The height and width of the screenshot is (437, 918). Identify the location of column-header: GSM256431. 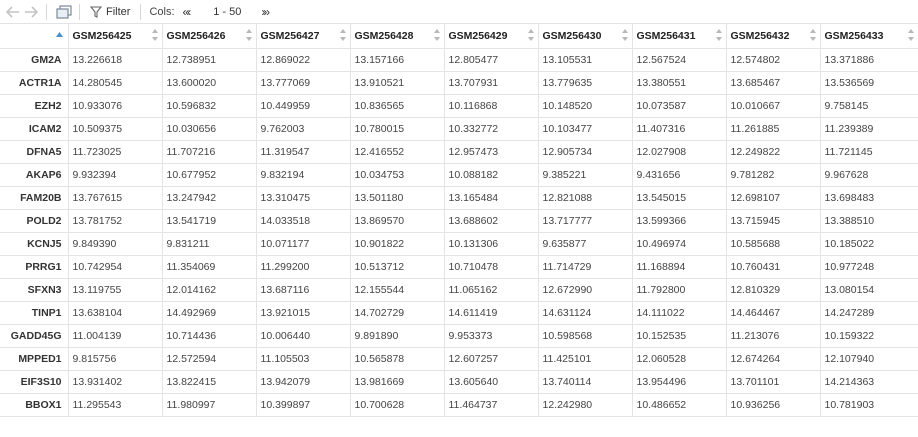
(679, 36).